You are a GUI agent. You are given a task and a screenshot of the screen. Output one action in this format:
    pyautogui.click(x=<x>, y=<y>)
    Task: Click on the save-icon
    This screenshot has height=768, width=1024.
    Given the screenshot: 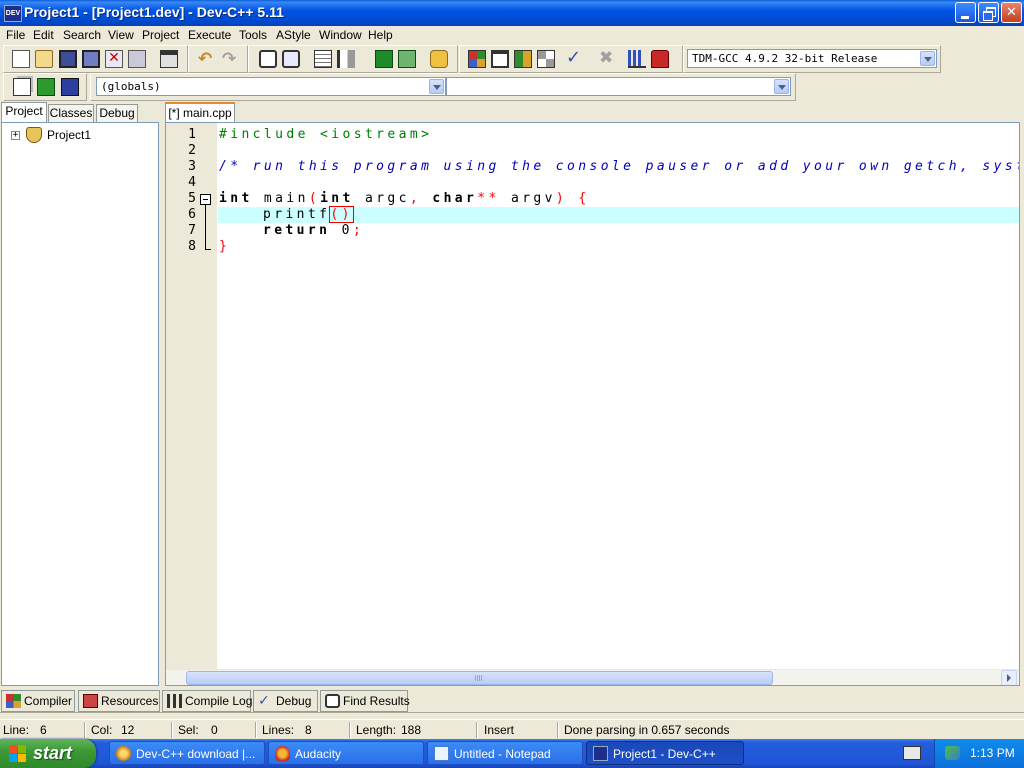 What is the action you would take?
    pyautogui.click(x=68, y=59)
    